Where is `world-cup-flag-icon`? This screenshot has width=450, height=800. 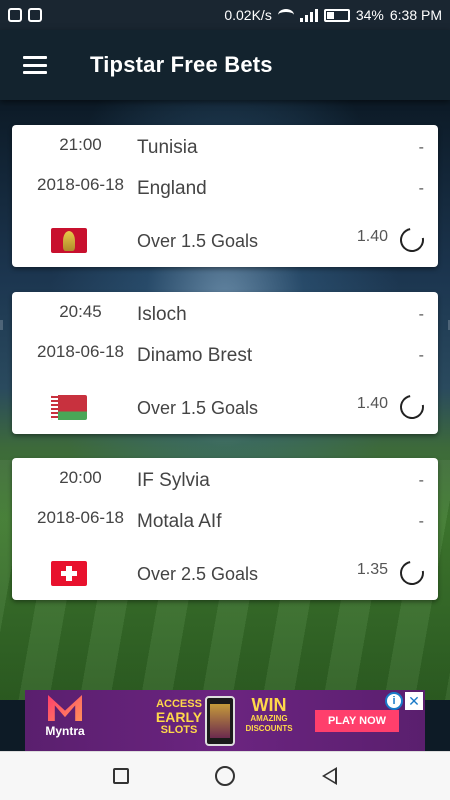 world-cup-flag-icon is located at coordinates (69, 240).